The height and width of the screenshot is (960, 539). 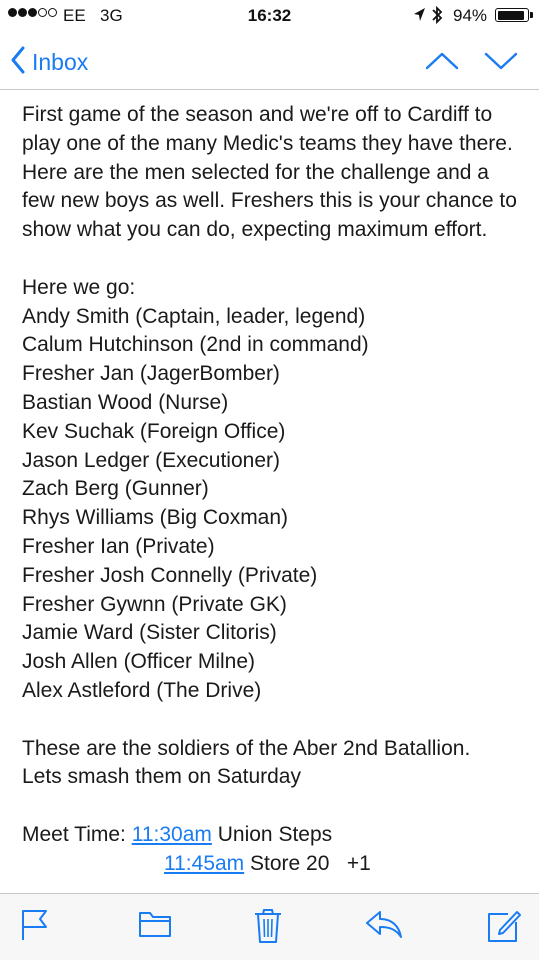 What do you see at coordinates (151, 374) in the screenshot?
I see `roster-item: Fresher Jan (JagerBomber)` at bounding box center [151, 374].